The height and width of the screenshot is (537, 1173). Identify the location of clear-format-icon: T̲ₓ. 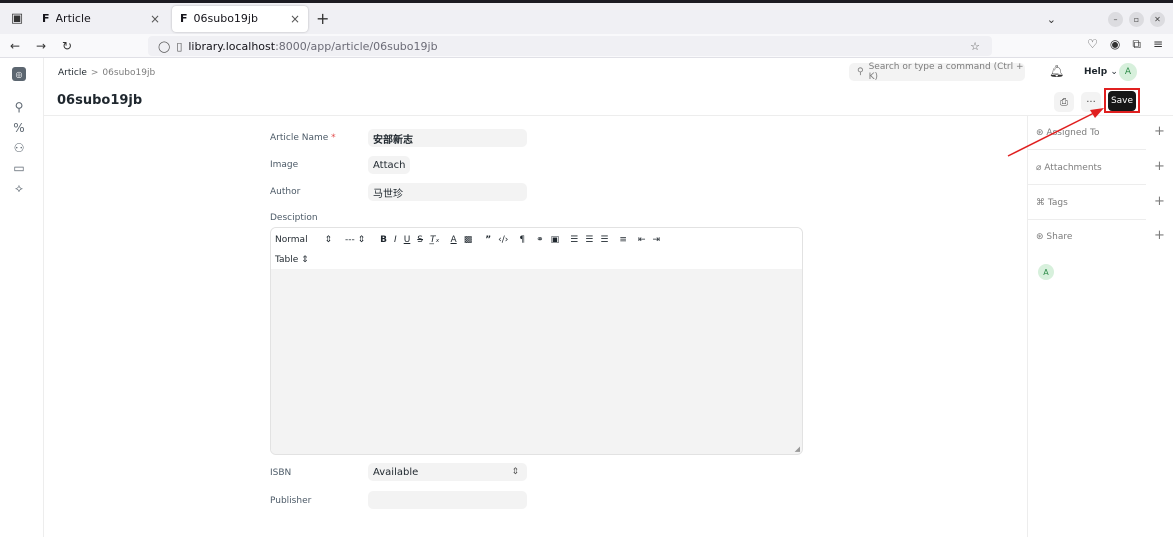
(435, 240).